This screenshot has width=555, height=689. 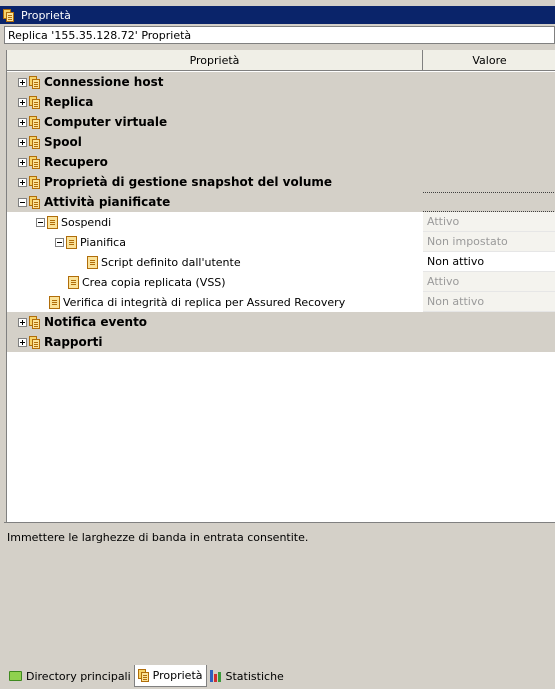 What do you see at coordinates (277, 15) in the screenshot?
I see `window-titlebar: Proprietà` at bounding box center [277, 15].